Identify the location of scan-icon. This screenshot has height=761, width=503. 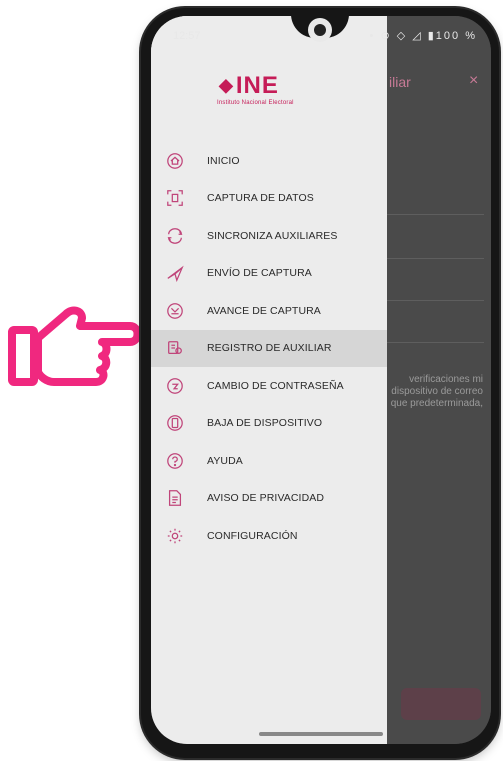
(175, 198).